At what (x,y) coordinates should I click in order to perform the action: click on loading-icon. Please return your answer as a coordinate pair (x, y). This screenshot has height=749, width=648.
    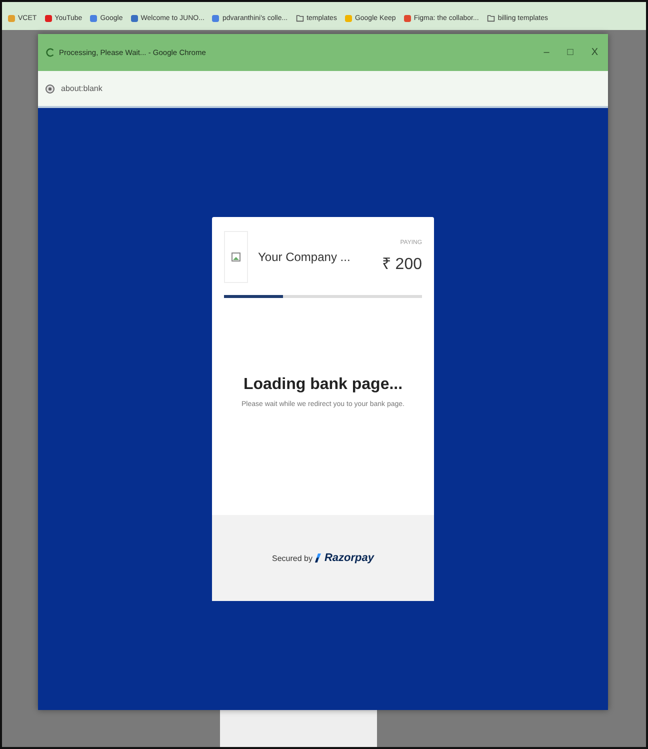
    Looking at the image, I should click on (50, 52).